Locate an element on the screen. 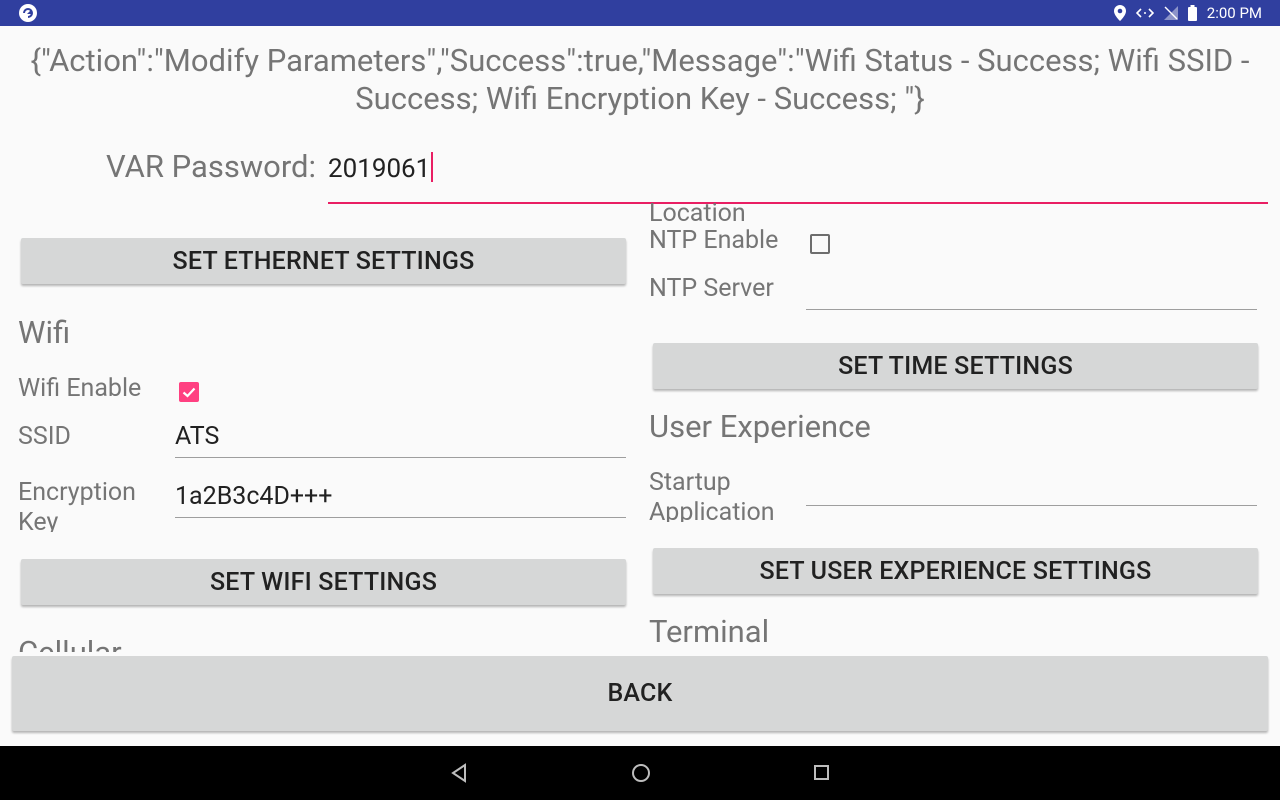  home-nav-icon is located at coordinates (641, 773).